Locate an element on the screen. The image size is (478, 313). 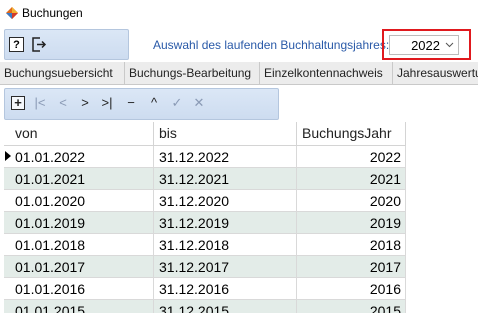
table-cell-buchungsjahr: 2018 is located at coordinates (351, 244).